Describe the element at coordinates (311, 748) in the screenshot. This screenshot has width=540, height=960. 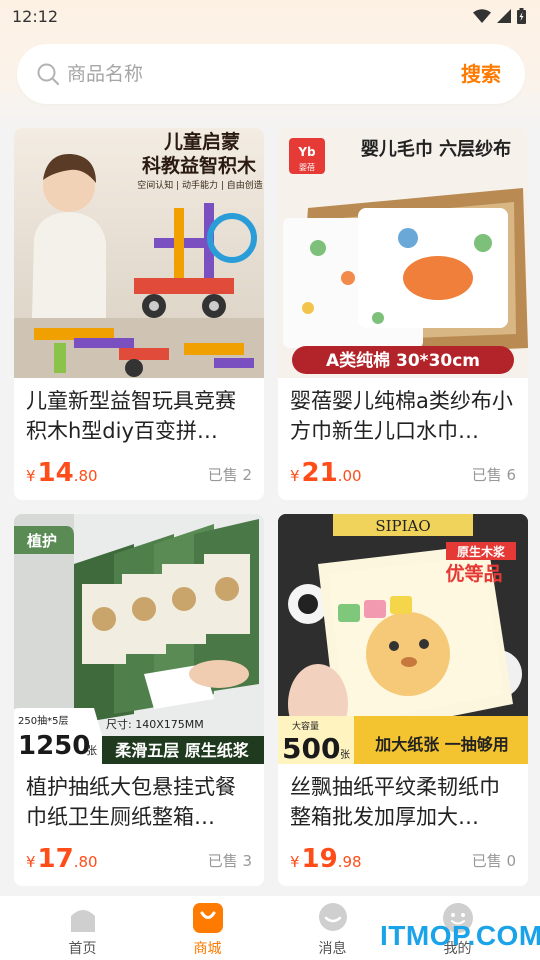
I see `image-count: 500` at that location.